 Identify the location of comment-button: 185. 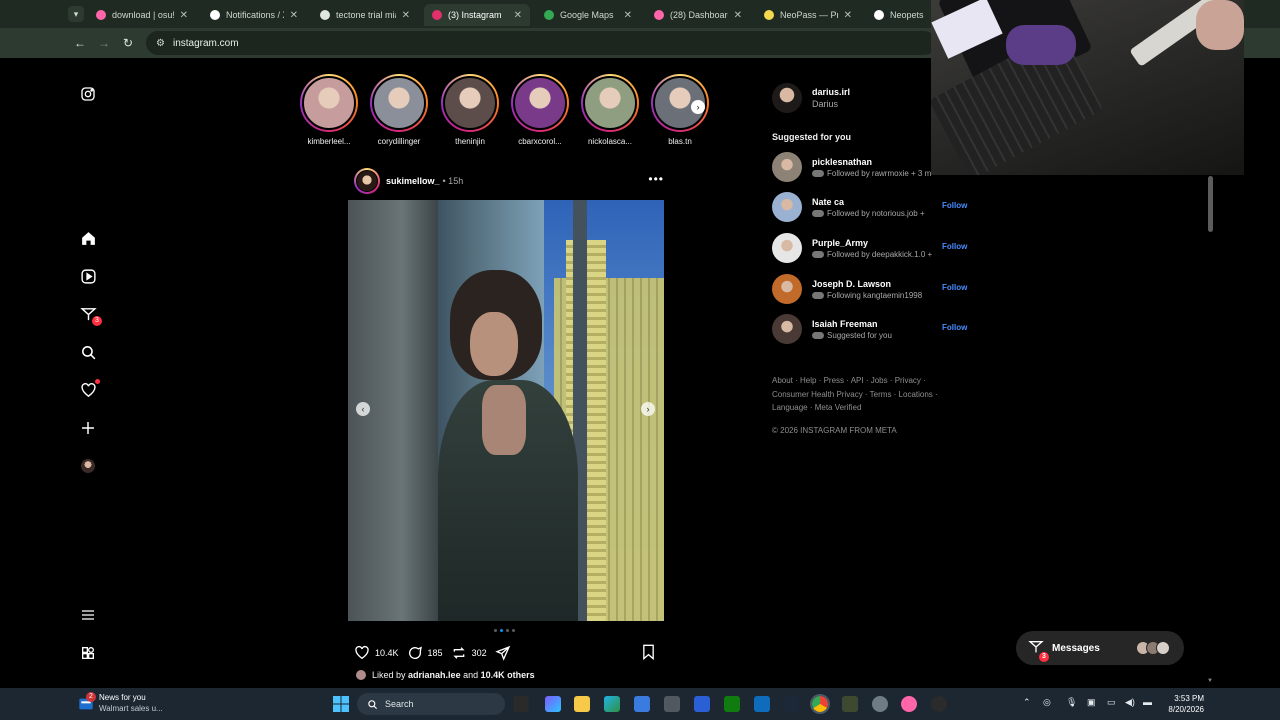
(425, 653).